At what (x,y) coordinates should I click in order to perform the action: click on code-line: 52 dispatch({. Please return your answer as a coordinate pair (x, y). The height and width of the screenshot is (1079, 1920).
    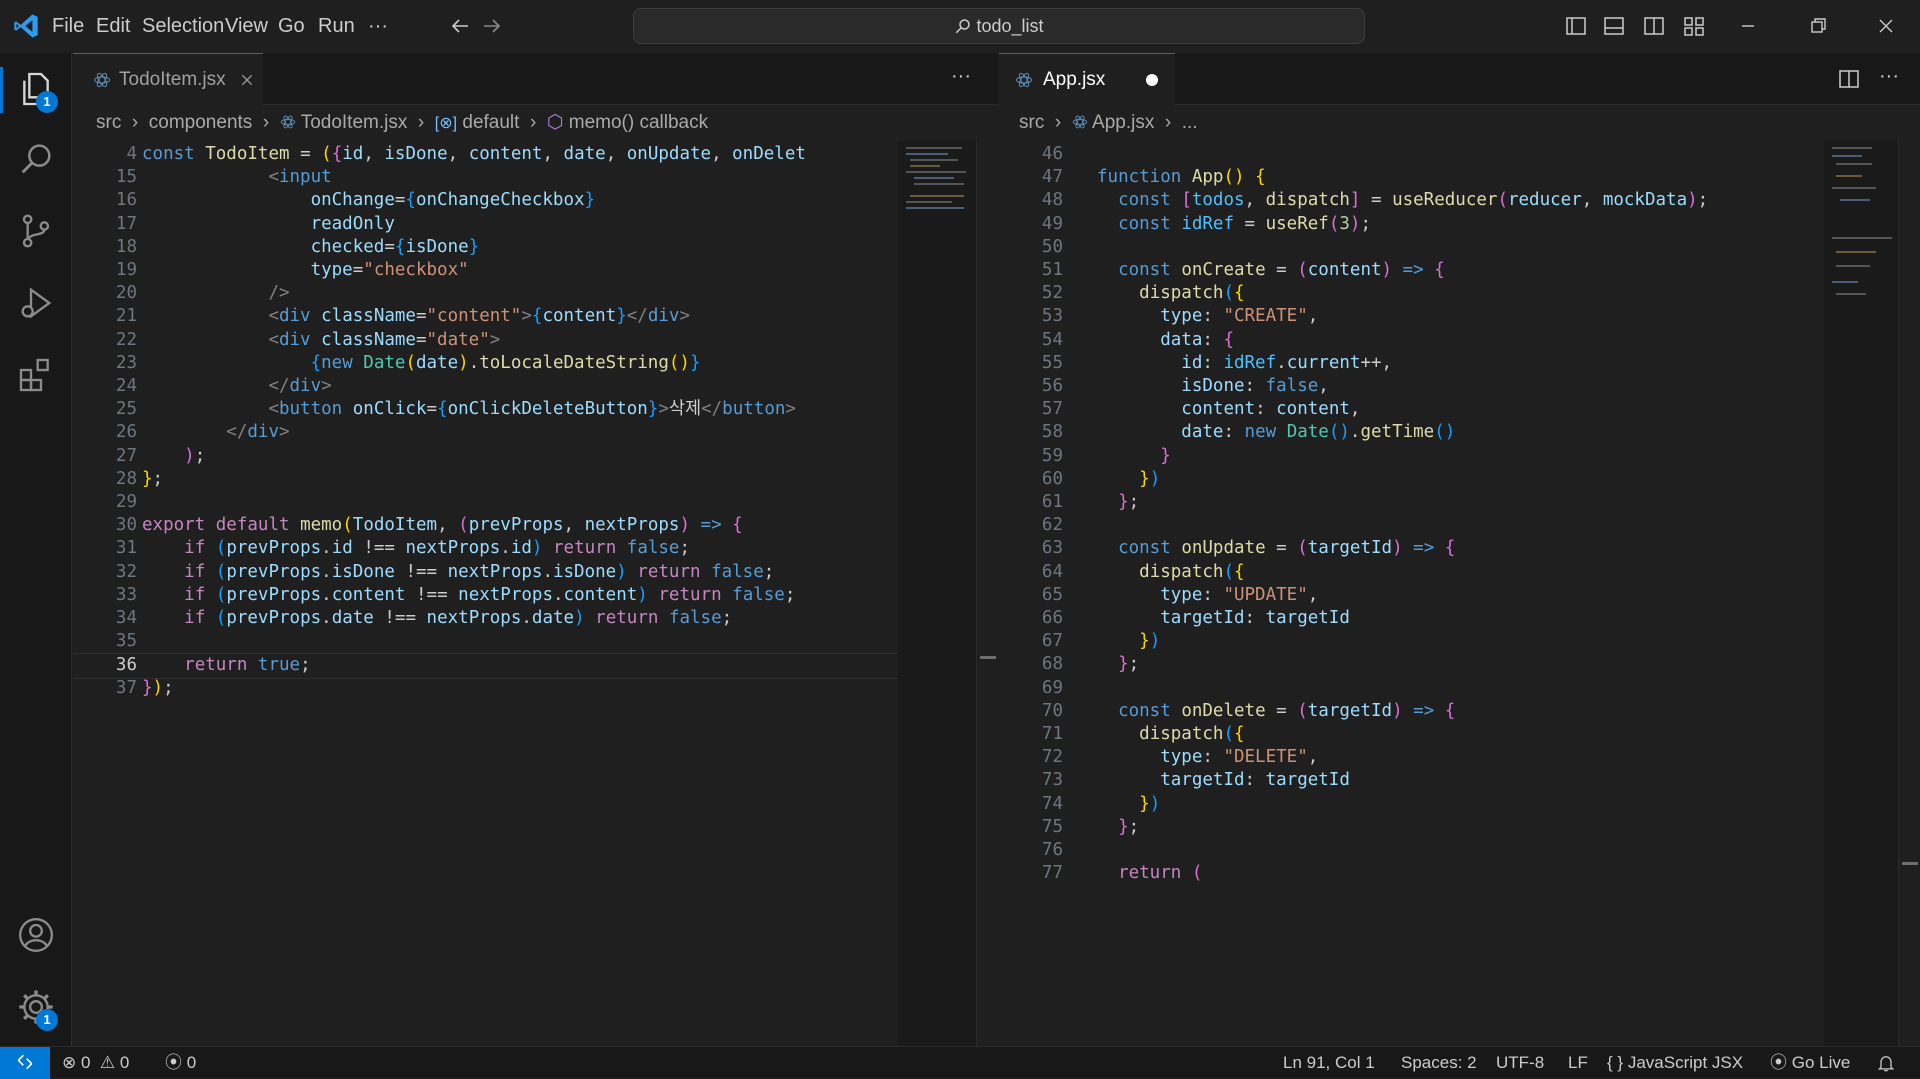
    Looking at the image, I should click on (1411, 293).